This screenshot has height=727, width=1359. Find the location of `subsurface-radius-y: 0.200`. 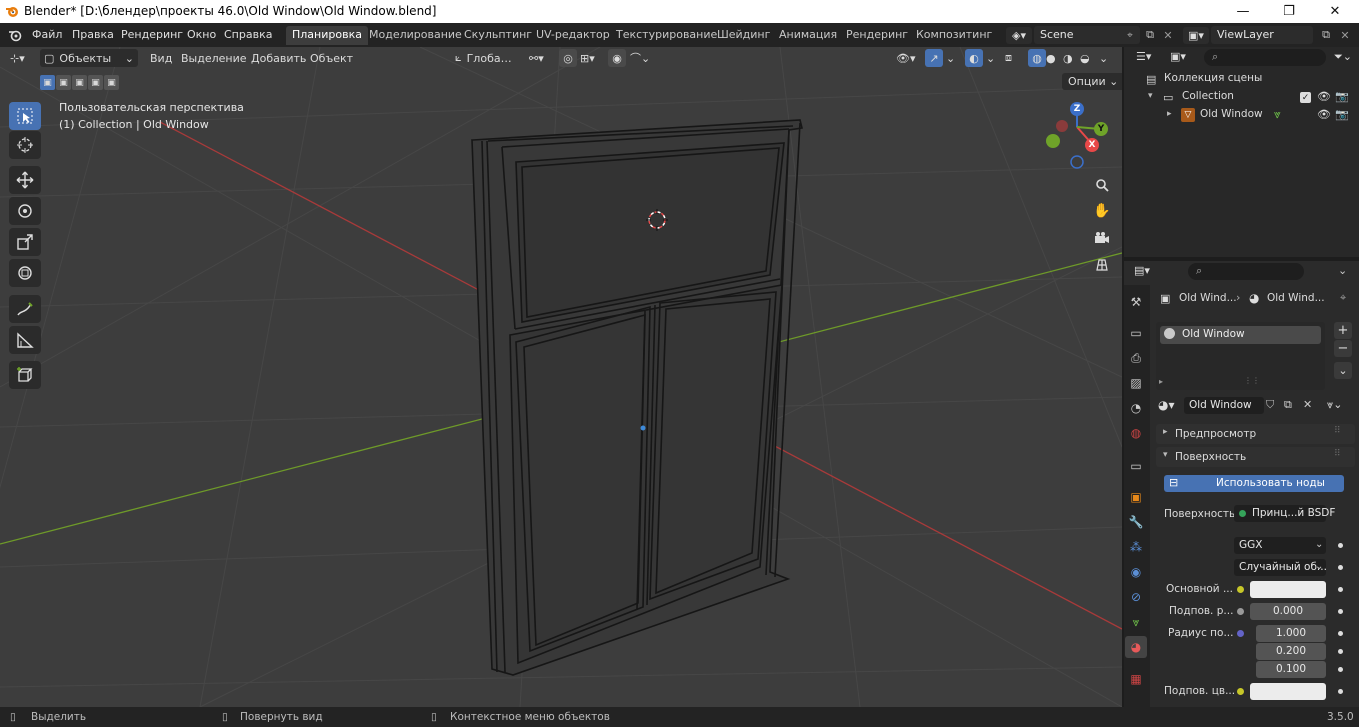

subsurface-radius-y: 0.200 is located at coordinates (1291, 651).